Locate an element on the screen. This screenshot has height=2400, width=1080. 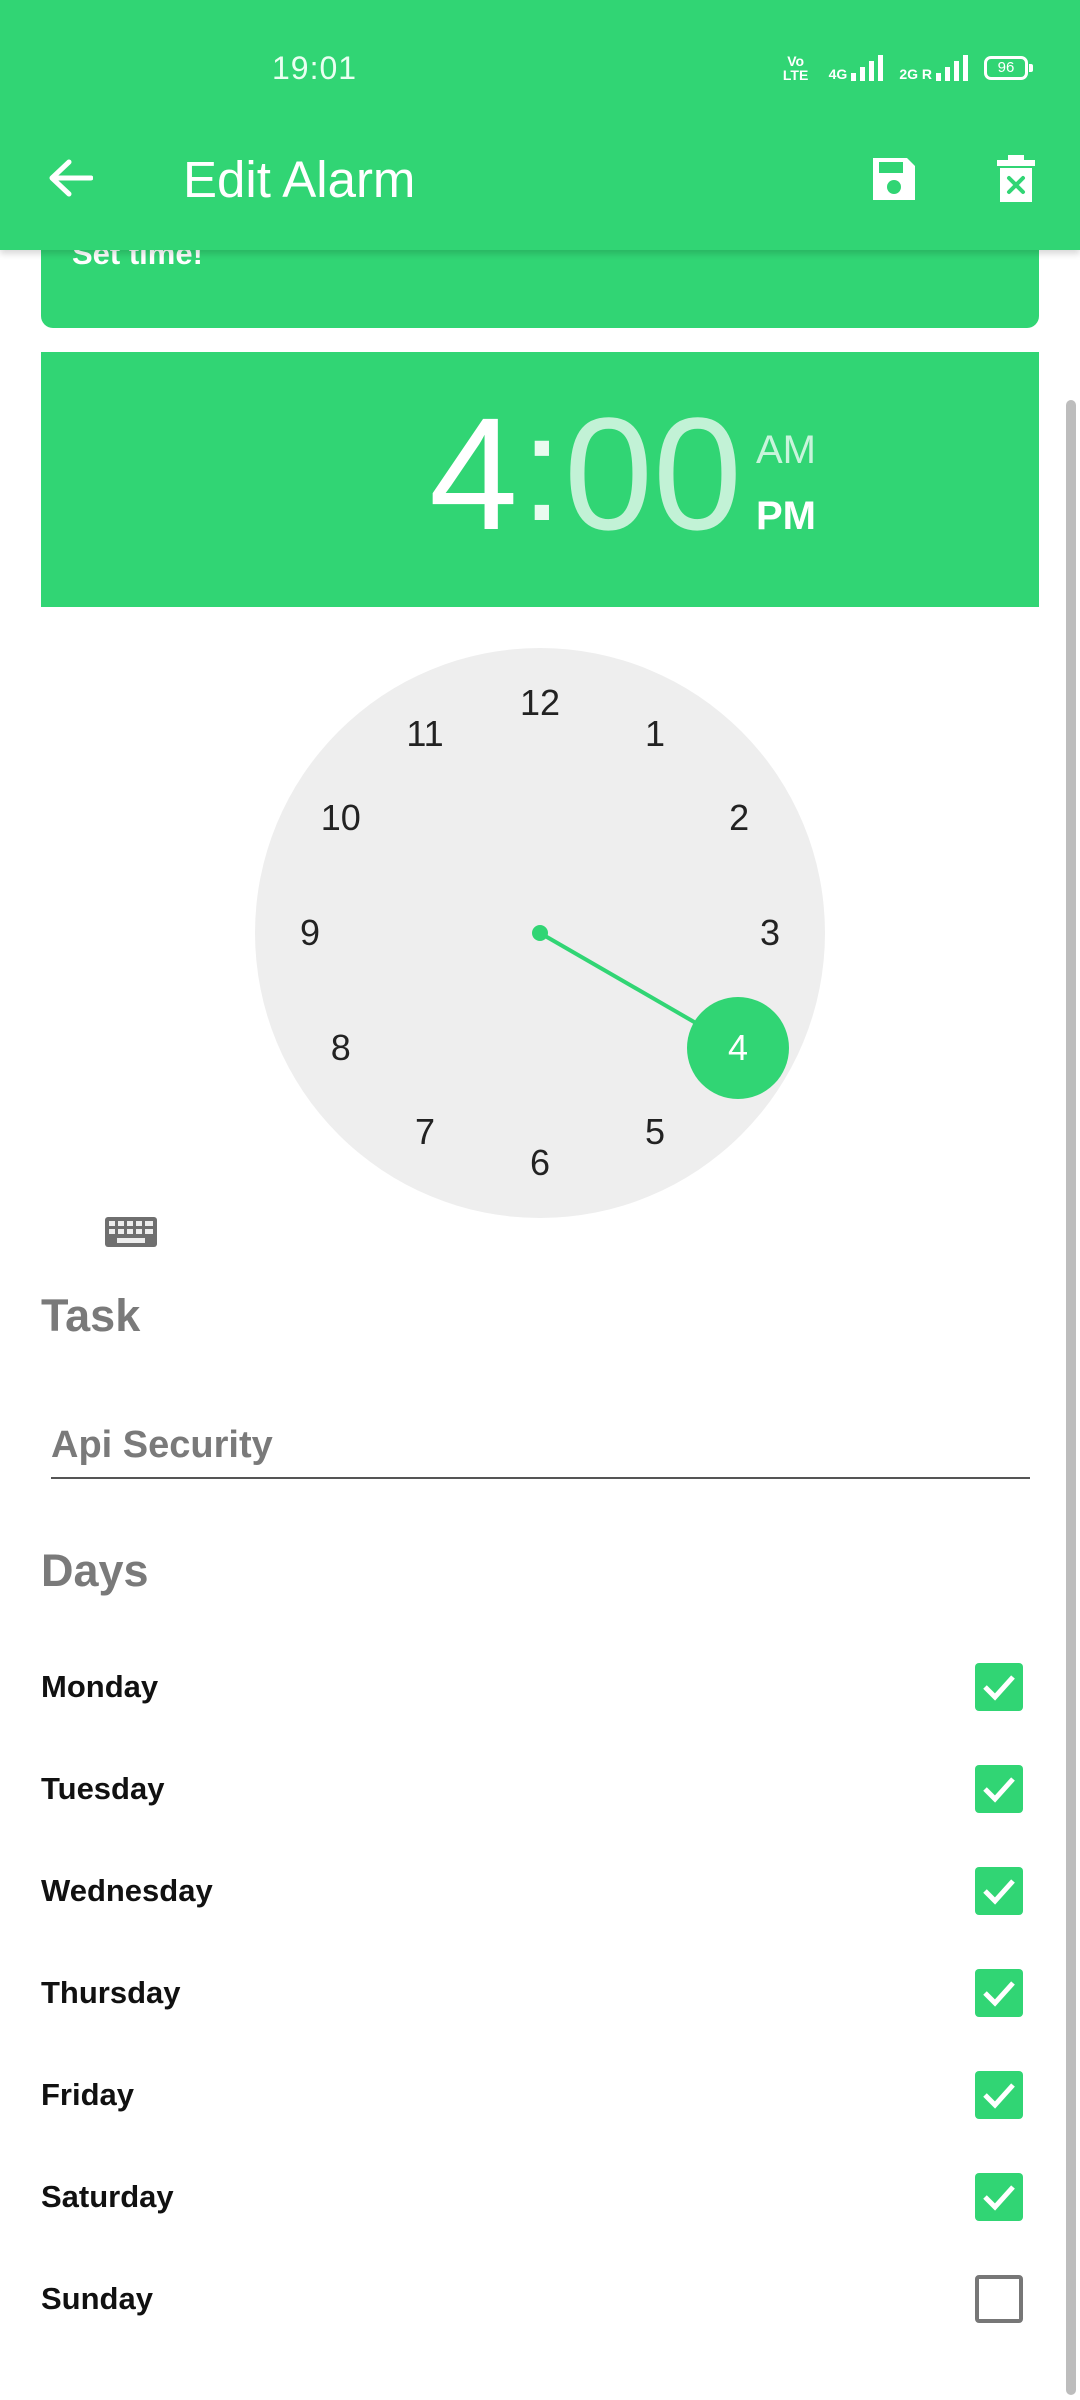
clock-center is located at coordinates (540, 933).